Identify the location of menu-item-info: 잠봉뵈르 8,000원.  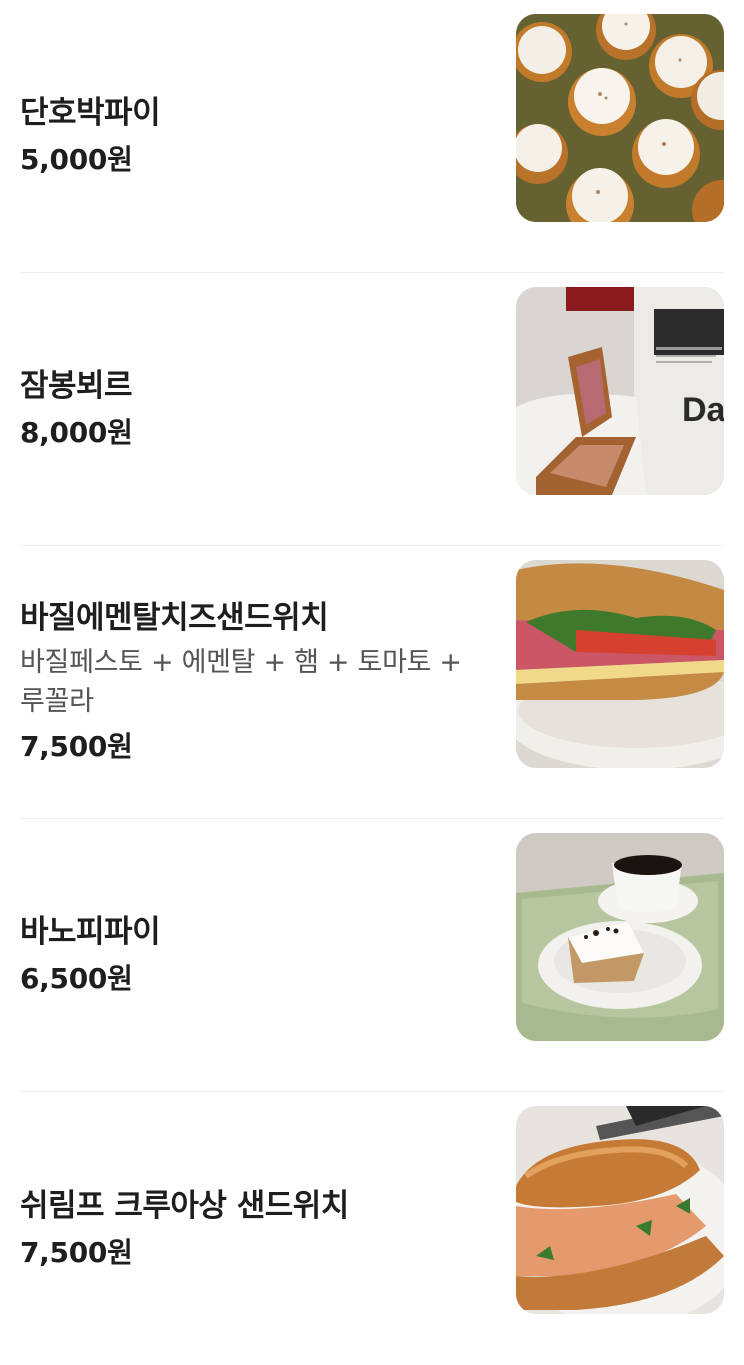
(255, 409).